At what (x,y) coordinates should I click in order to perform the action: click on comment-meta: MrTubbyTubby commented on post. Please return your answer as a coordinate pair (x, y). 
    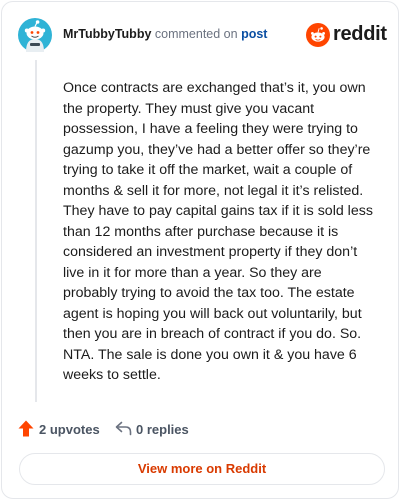
    Looking at the image, I should click on (165, 34).